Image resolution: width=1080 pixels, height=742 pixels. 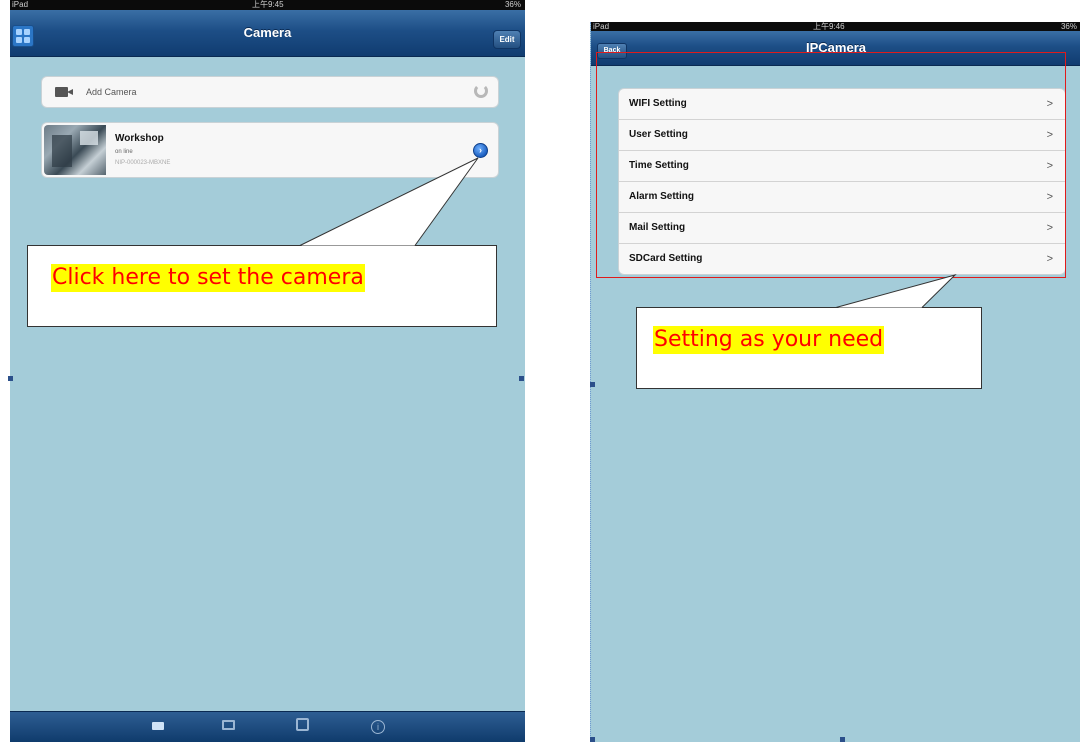 I want to click on callout-left: Click here to set the camera, so click(x=262, y=286).